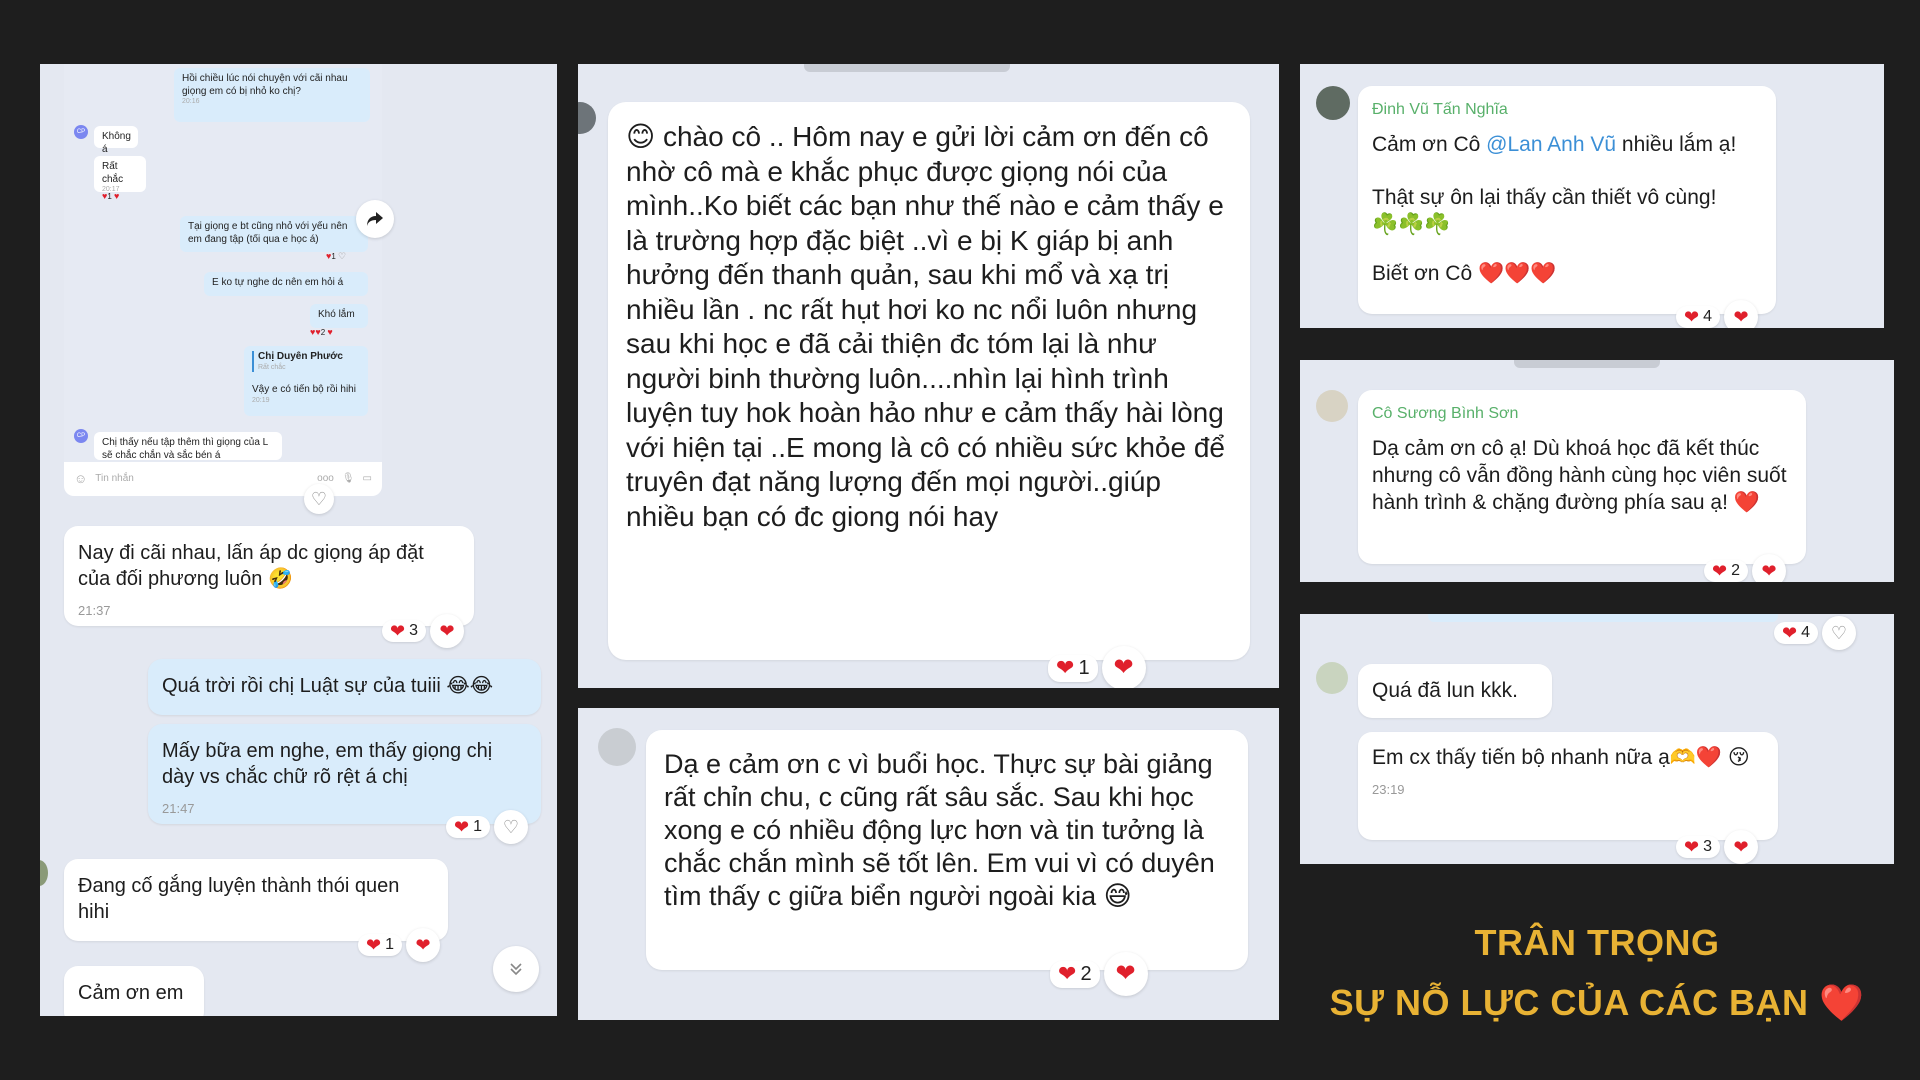  What do you see at coordinates (375, 219) in the screenshot?
I see `share-arrow-icon` at bounding box center [375, 219].